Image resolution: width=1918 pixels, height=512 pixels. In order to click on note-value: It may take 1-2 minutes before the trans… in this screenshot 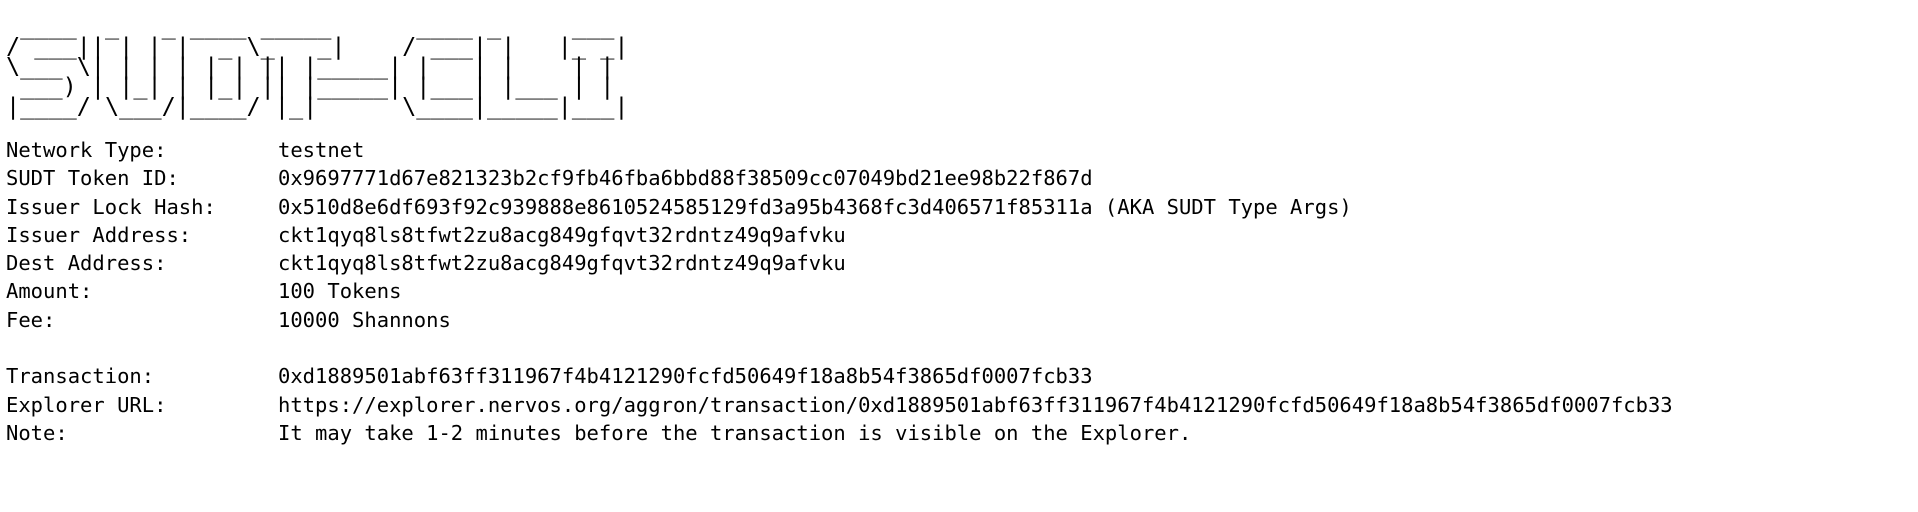, I will do `click(735, 432)`.